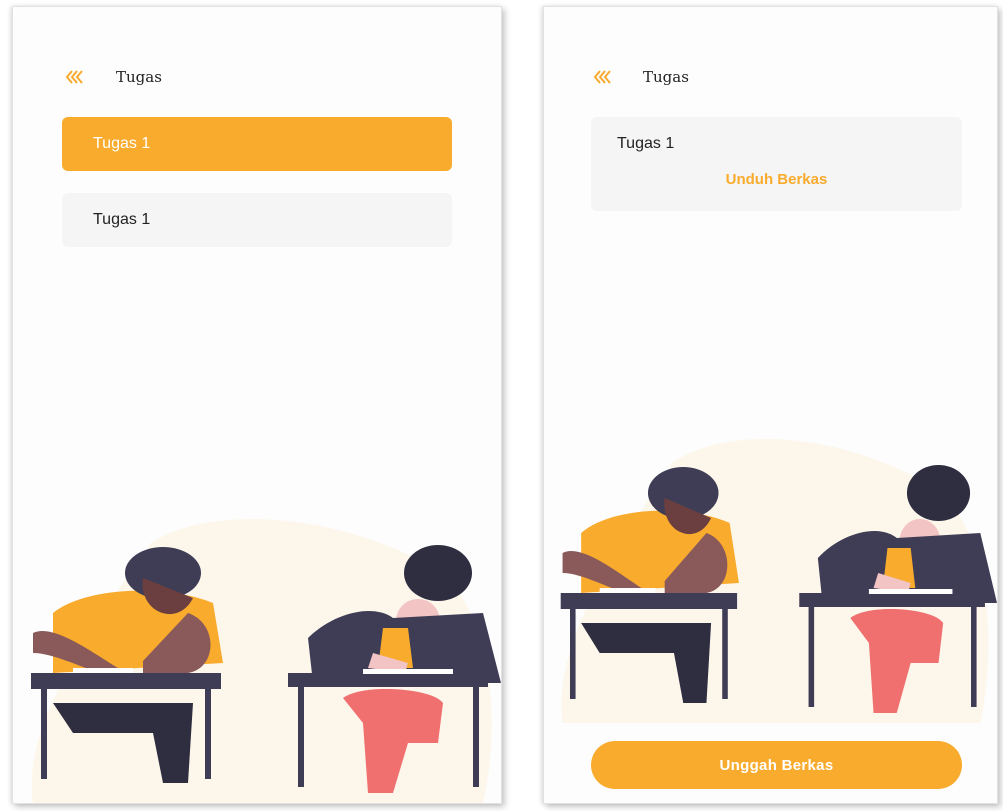  What do you see at coordinates (776, 179) in the screenshot?
I see `download-file-link: Unduh Berkas` at bounding box center [776, 179].